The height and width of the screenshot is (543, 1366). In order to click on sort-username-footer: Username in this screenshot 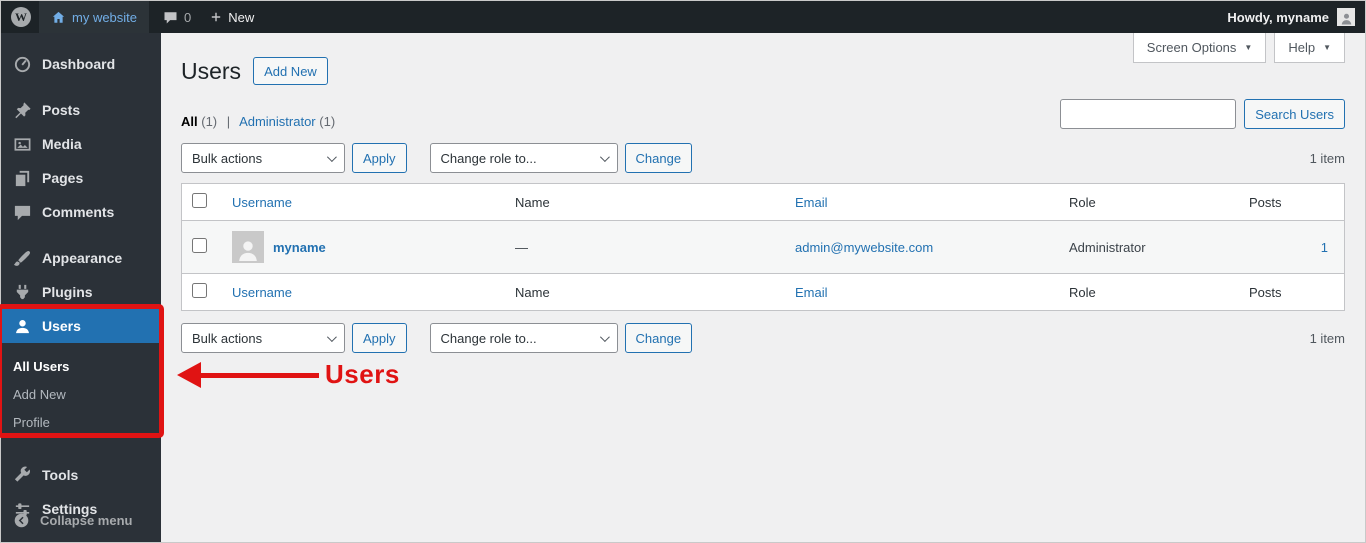, I will do `click(262, 292)`.